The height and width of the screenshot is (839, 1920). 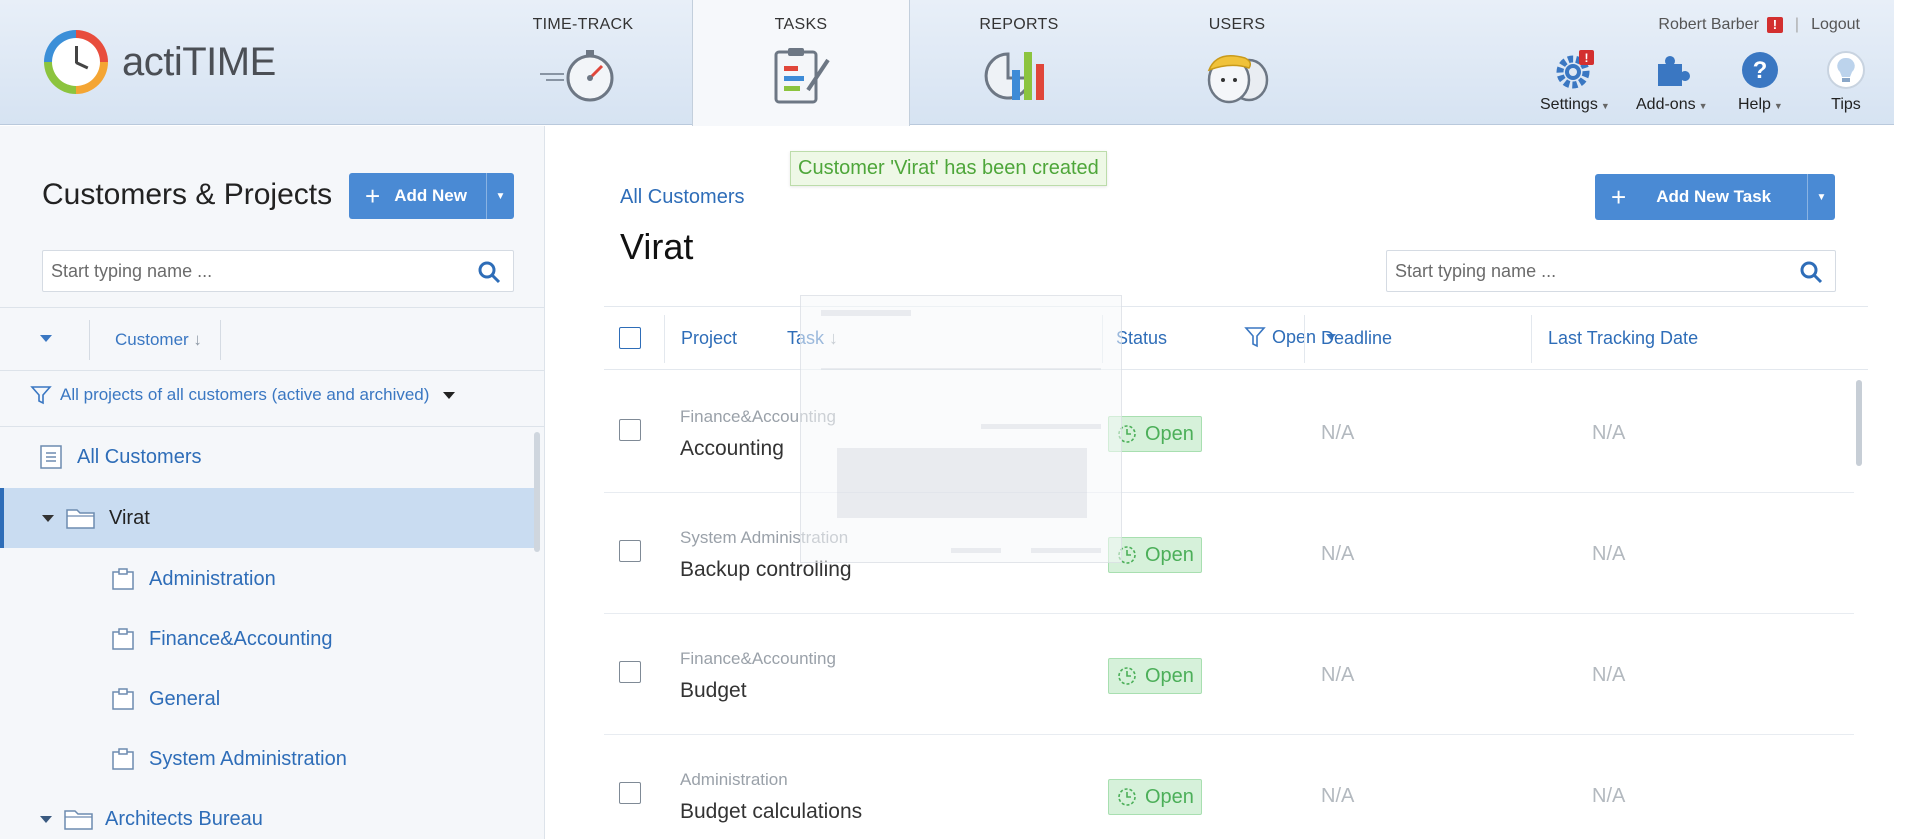 What do you see at coordinates (682, 197) in the screenshot?
I see `breadcrumb-all-customers: All Customers` at bounding box center [682, 197].